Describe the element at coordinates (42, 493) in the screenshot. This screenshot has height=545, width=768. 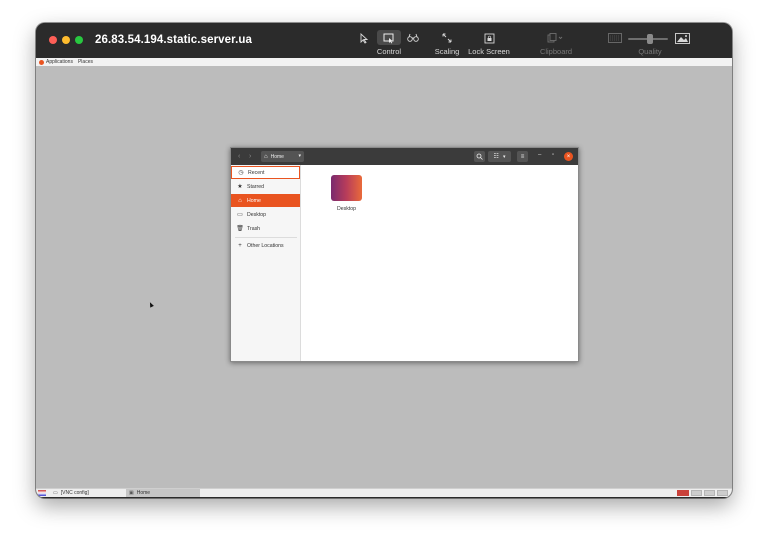
I see `keyboard-layout-flag-icon` at that location.